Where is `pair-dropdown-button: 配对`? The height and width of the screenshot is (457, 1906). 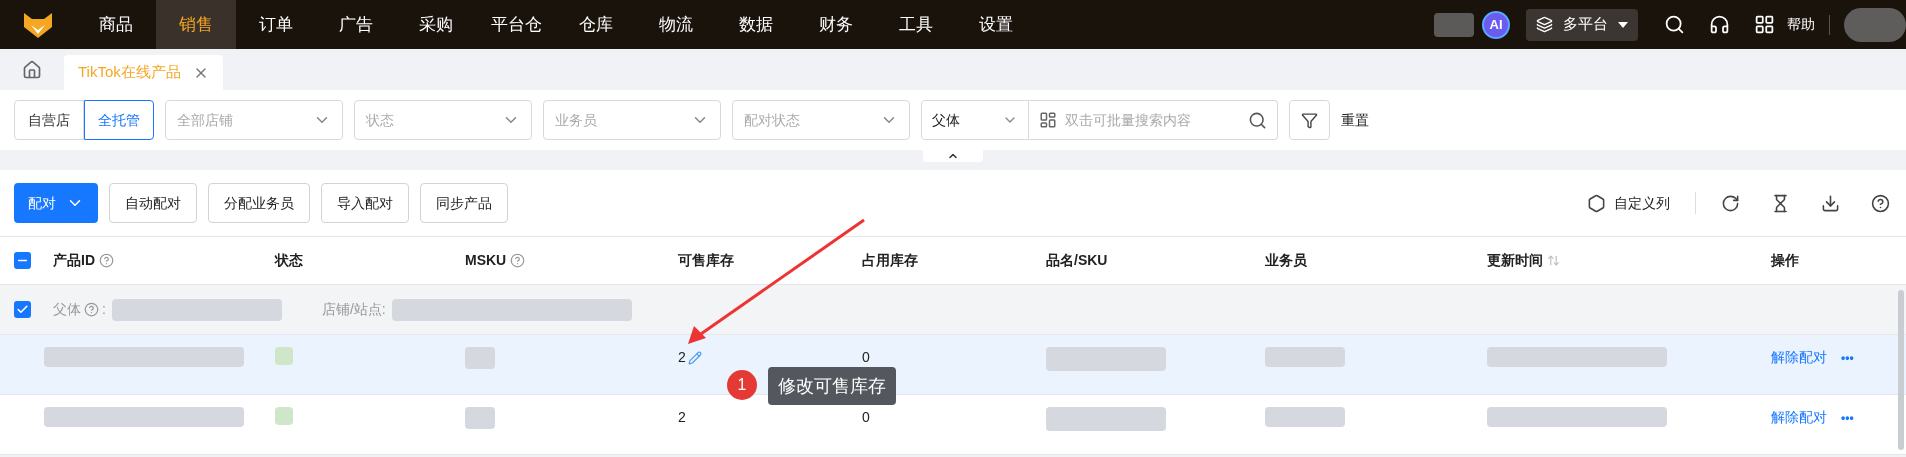
pair-dropdown-button: 配对 is located at coordinates (56, 203).